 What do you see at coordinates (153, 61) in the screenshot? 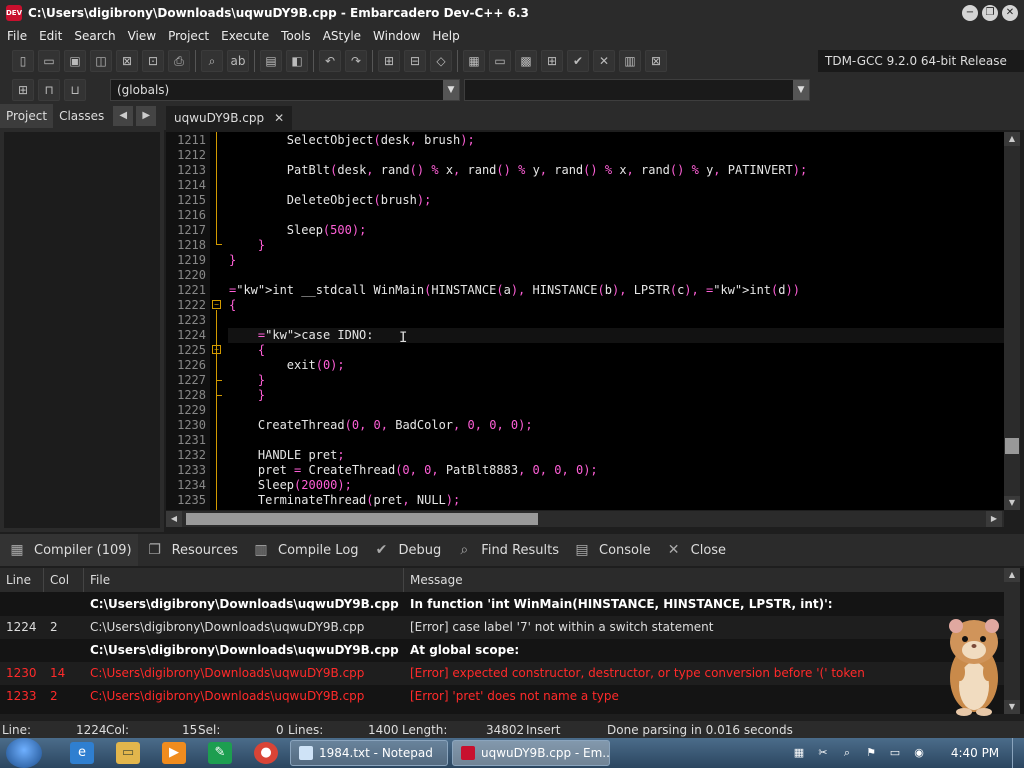
I see `close-all-icon: ⊡` at bounding box center [153, 61].